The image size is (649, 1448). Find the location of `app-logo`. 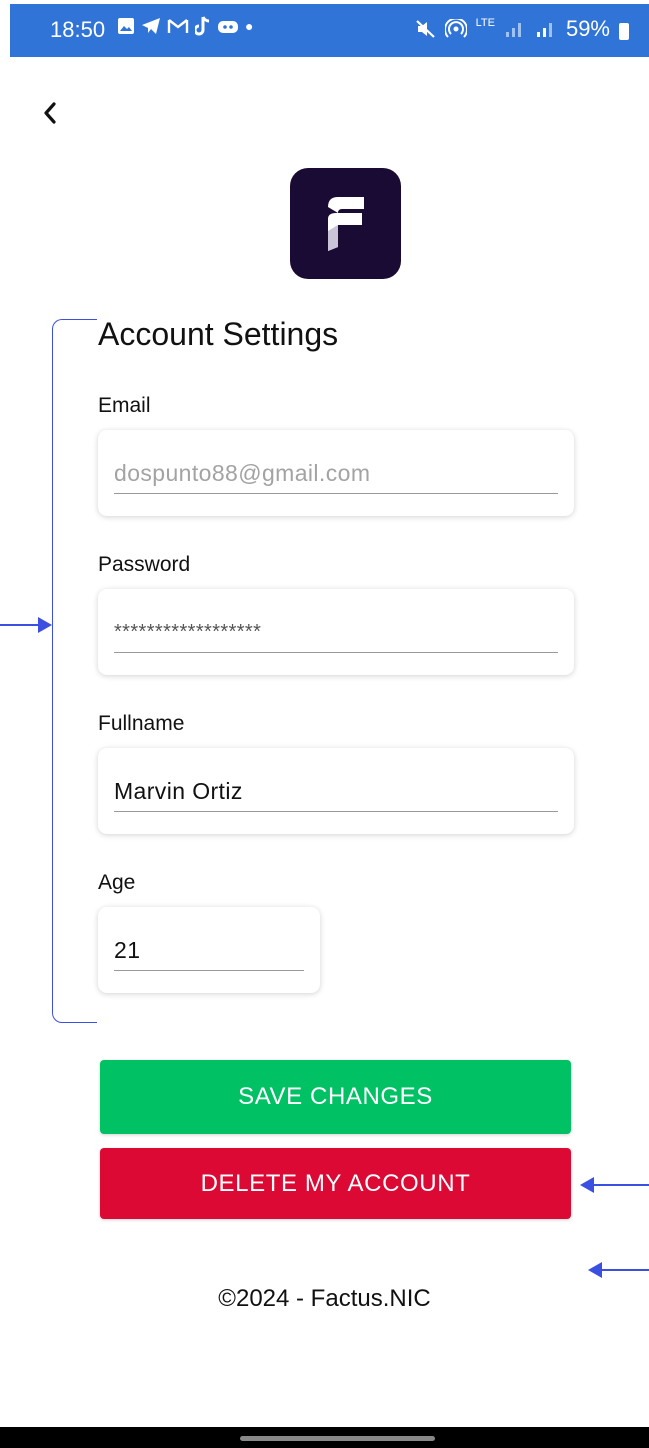

app-logo is located at coordinates (345, 223).